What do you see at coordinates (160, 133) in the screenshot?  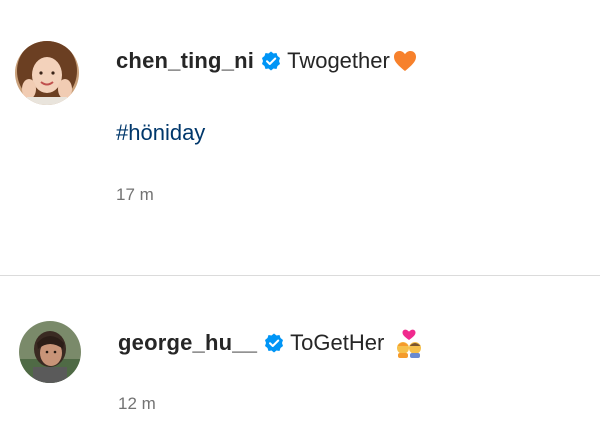 I see `hashtag-link: #höniday` at bounding box center [160, 133].